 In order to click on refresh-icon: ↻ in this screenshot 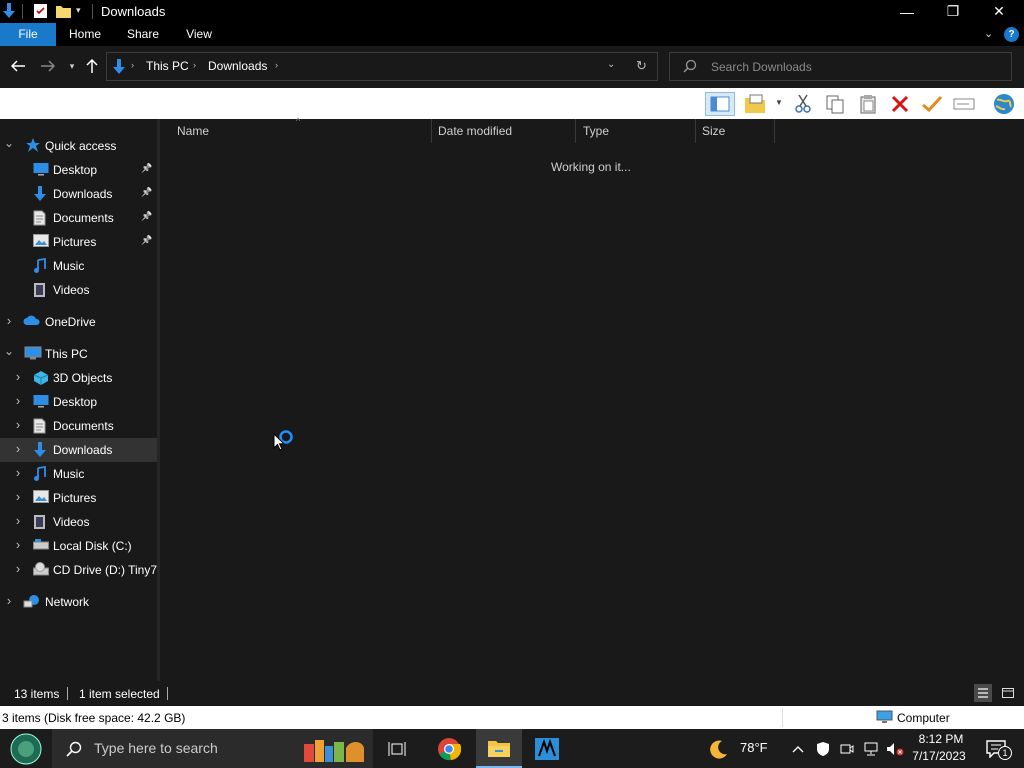, I will do `click(641, 66)`.